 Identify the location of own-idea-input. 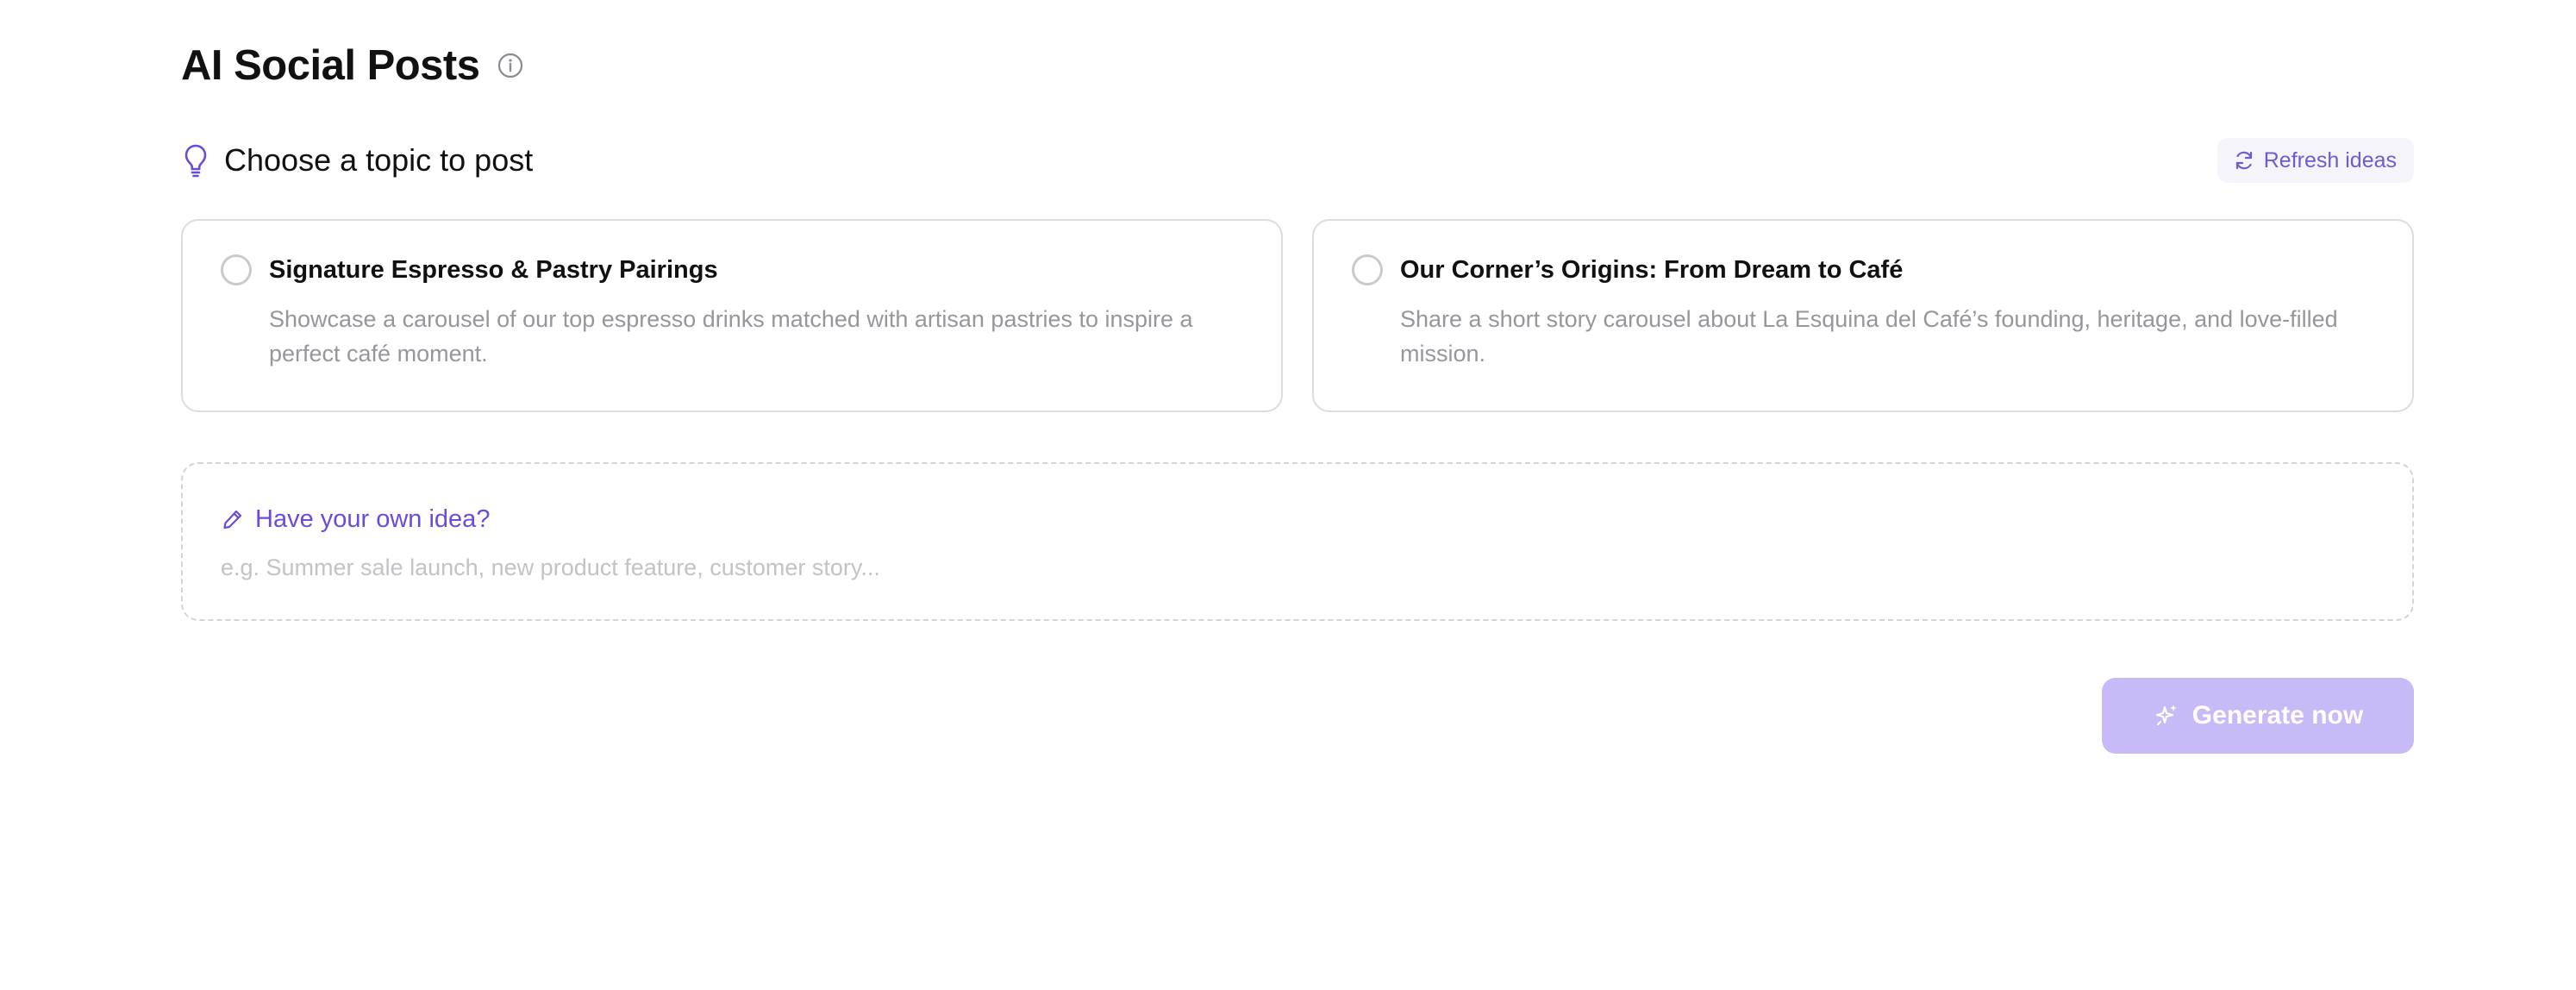
(1298, 567).